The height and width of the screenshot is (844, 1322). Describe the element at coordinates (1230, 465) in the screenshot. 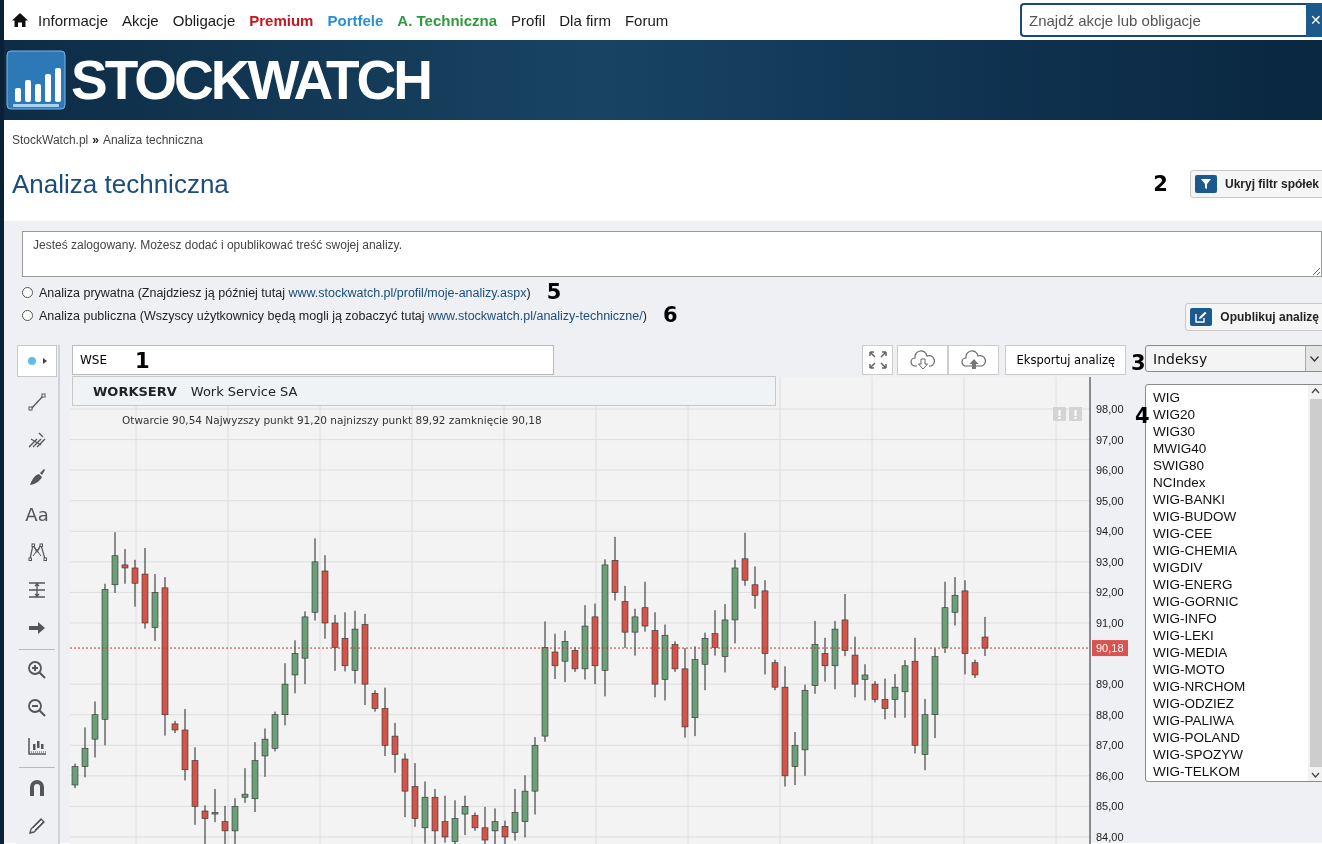

I see `list-item: SWIG80` at that location.